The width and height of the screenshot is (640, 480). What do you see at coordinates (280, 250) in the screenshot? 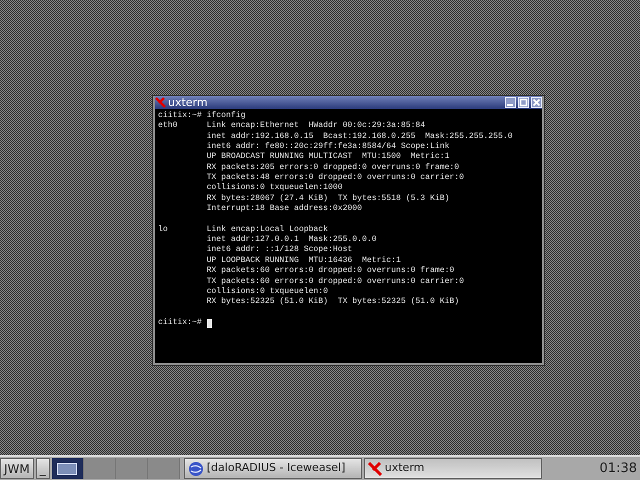
I see `terminal-line: inet6 addr: ::1/128 Scope:Host` at bounding box center [280, 250].